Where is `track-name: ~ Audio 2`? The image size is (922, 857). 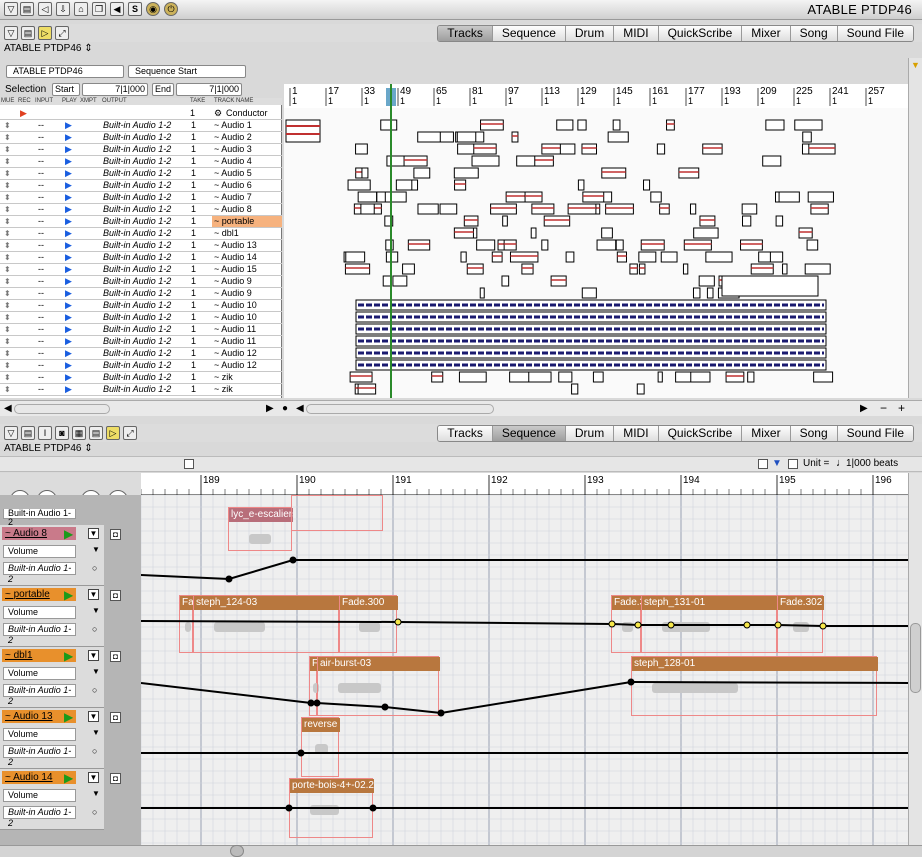 track-name: ~ Audio 2 is located at coordinates (247, 137).